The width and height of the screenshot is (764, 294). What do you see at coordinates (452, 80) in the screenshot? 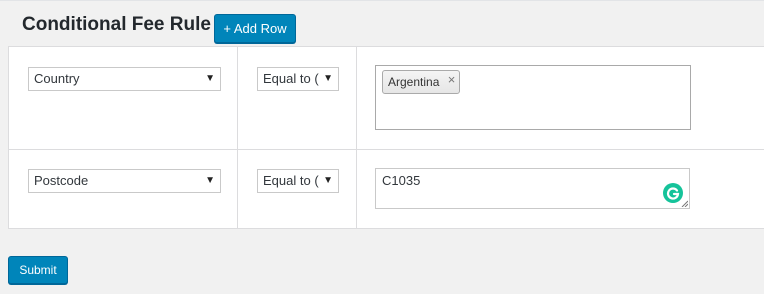
I see `close-icon: ×` at bounding box center [452, 80].